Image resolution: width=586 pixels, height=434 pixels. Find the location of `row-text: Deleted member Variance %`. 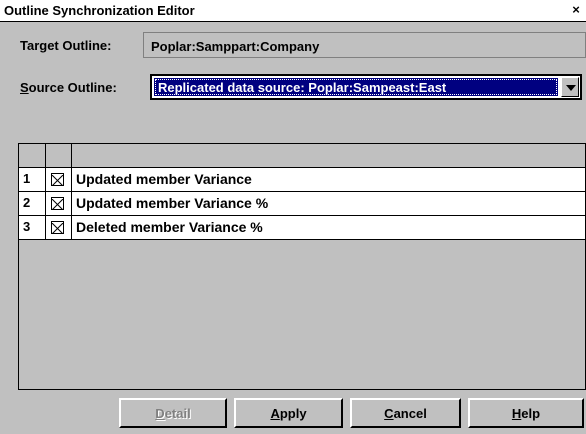

row-text: Deleted member Variance % is located at coordinates (169, 227).